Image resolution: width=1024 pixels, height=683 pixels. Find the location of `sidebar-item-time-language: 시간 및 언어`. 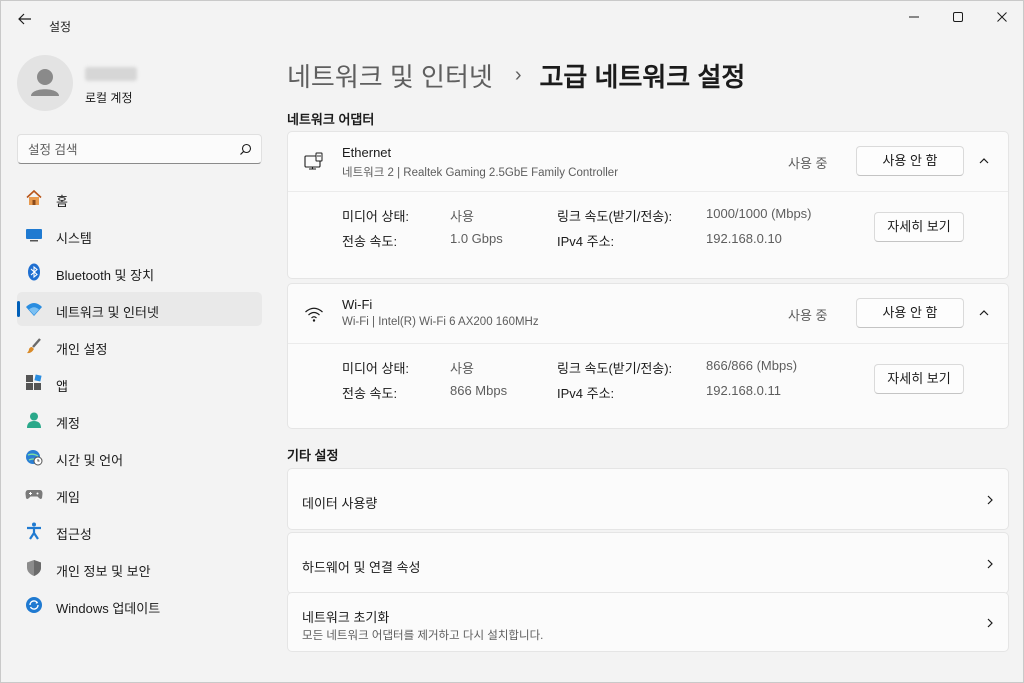

sidebar-item-time-language: 시간 및 언어 is located at coordinates (139, 457).